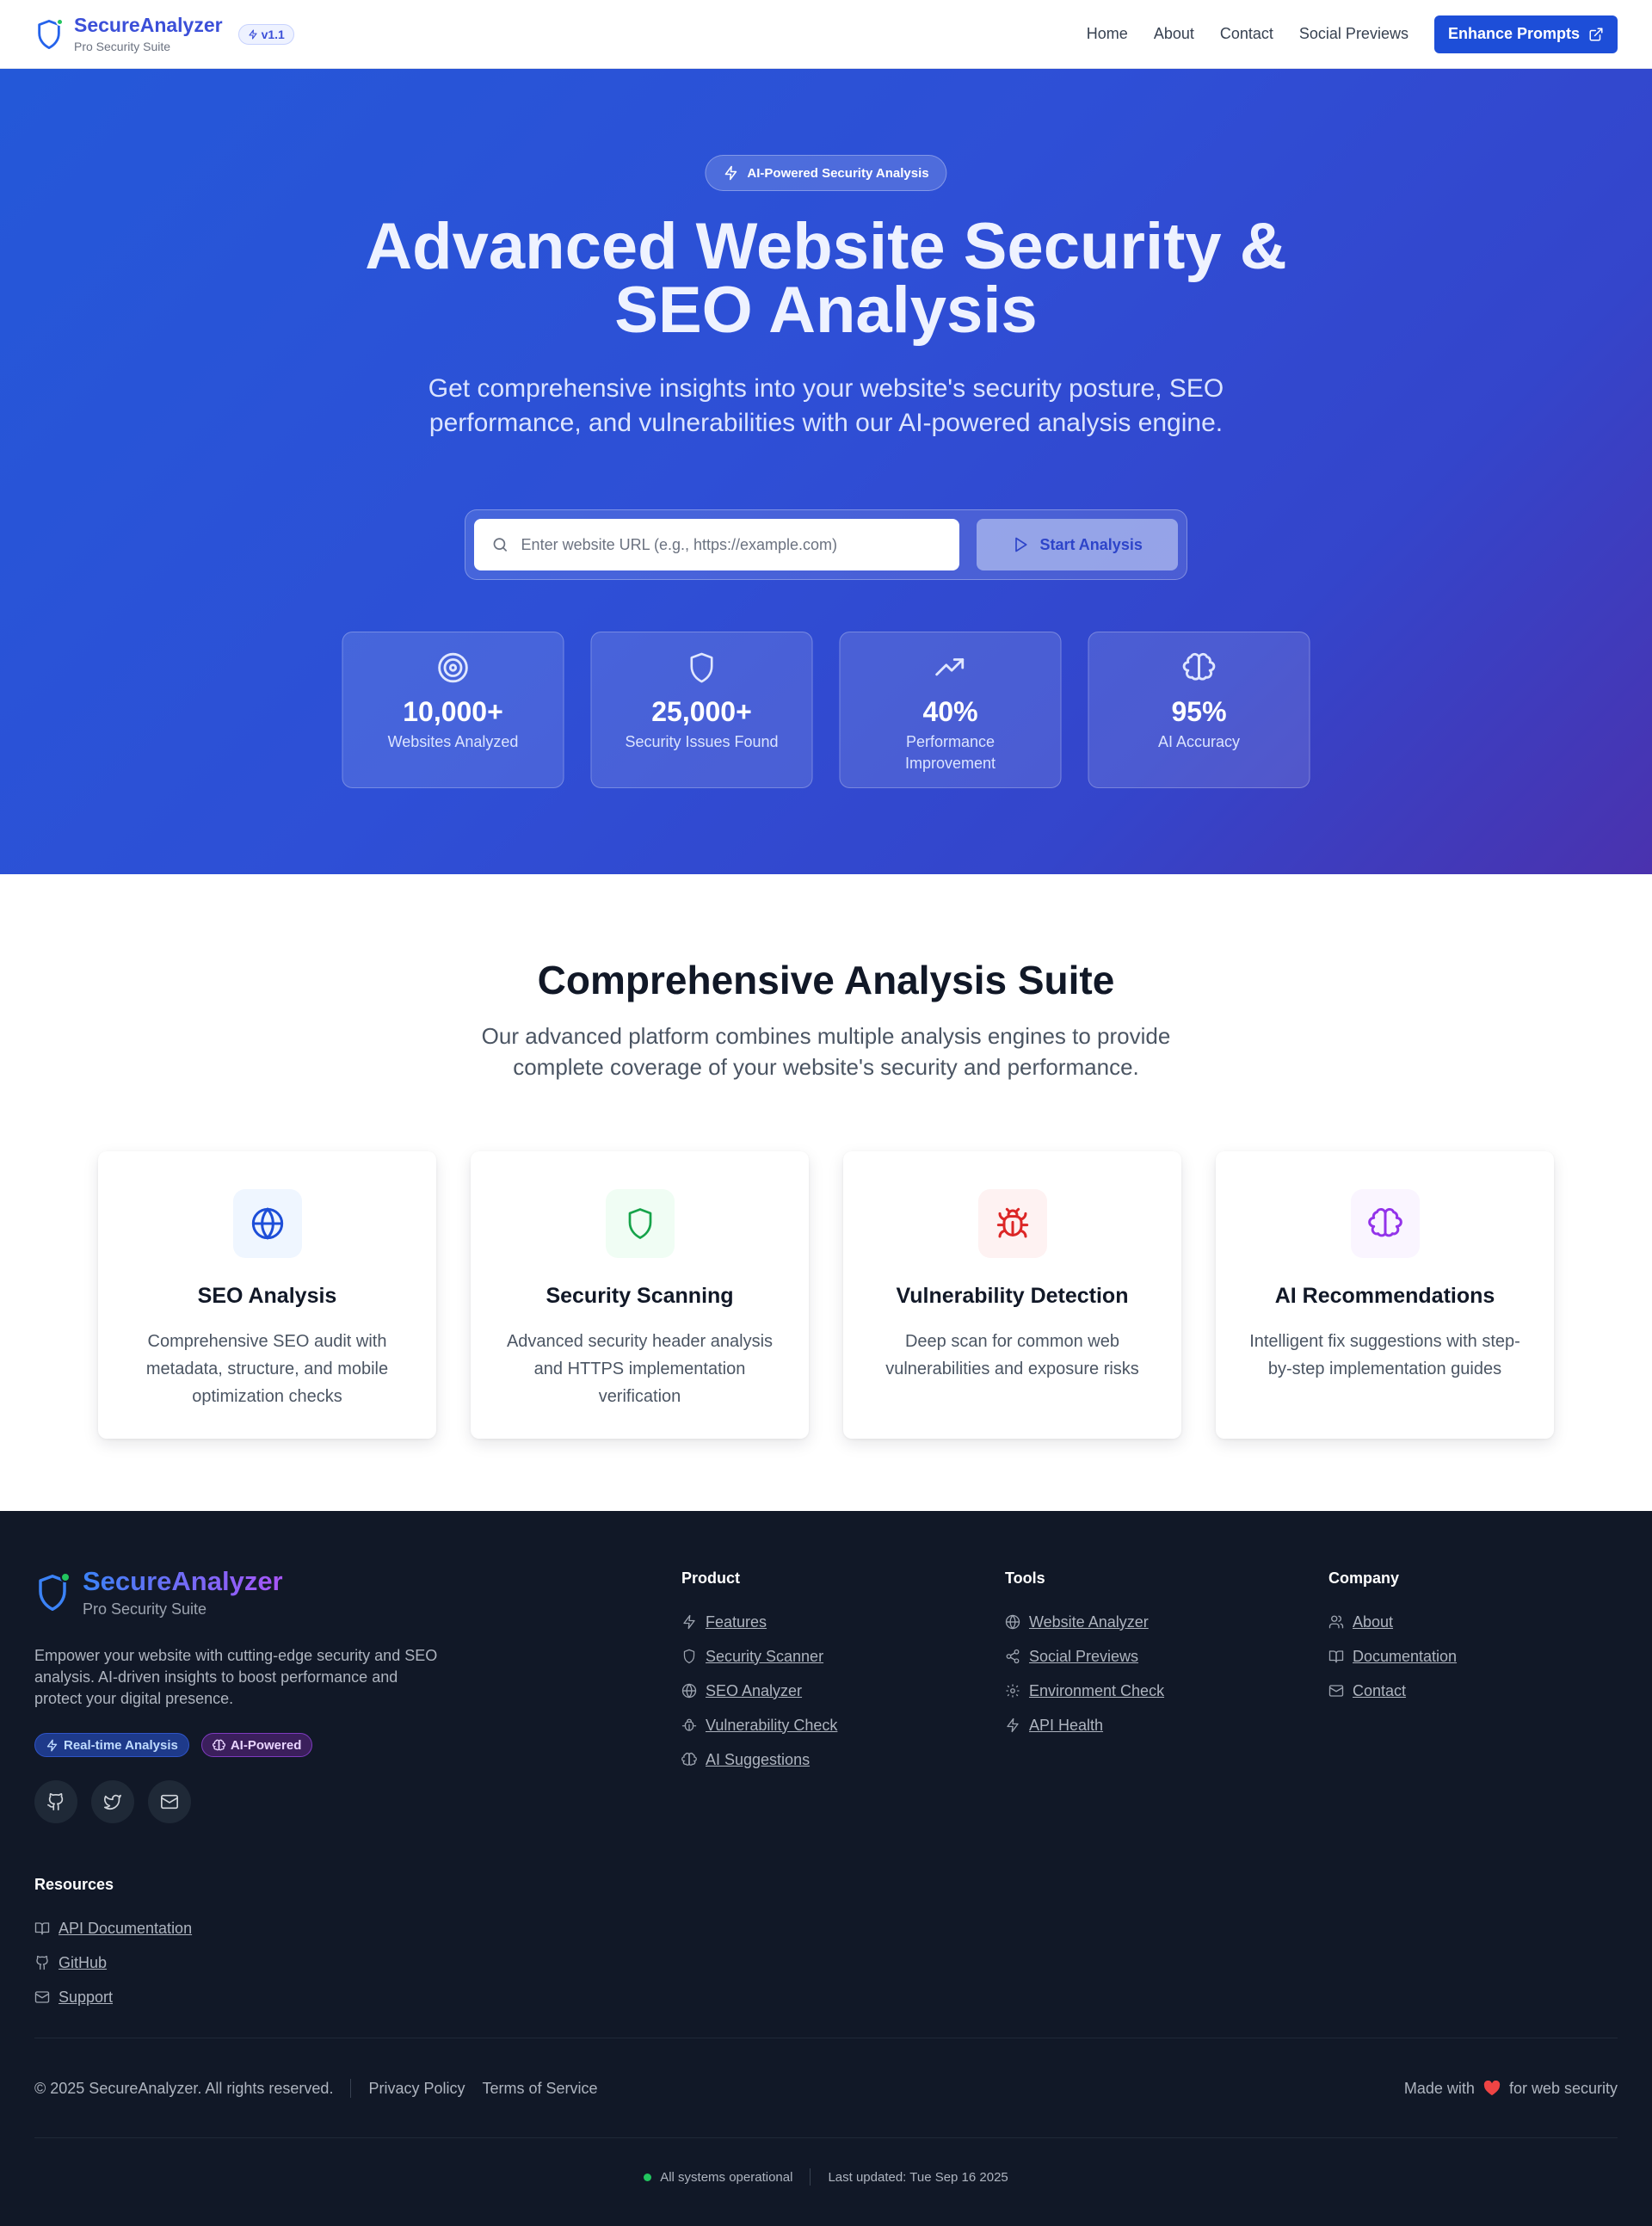 Image resolution: width=1652 pixels, height=2226 pixels. I want to click on online-status-dot, so click(65, 1576).